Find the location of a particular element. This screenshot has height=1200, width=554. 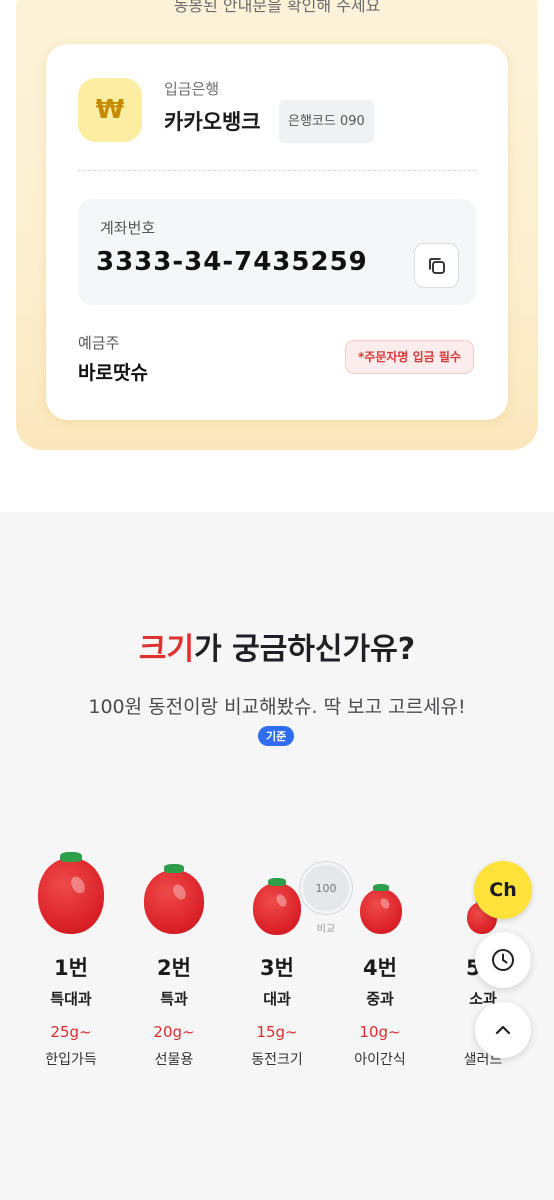

grade-item-4: 4번 중과 10g~ 아이간식 is located at coordinates (380, 1010).